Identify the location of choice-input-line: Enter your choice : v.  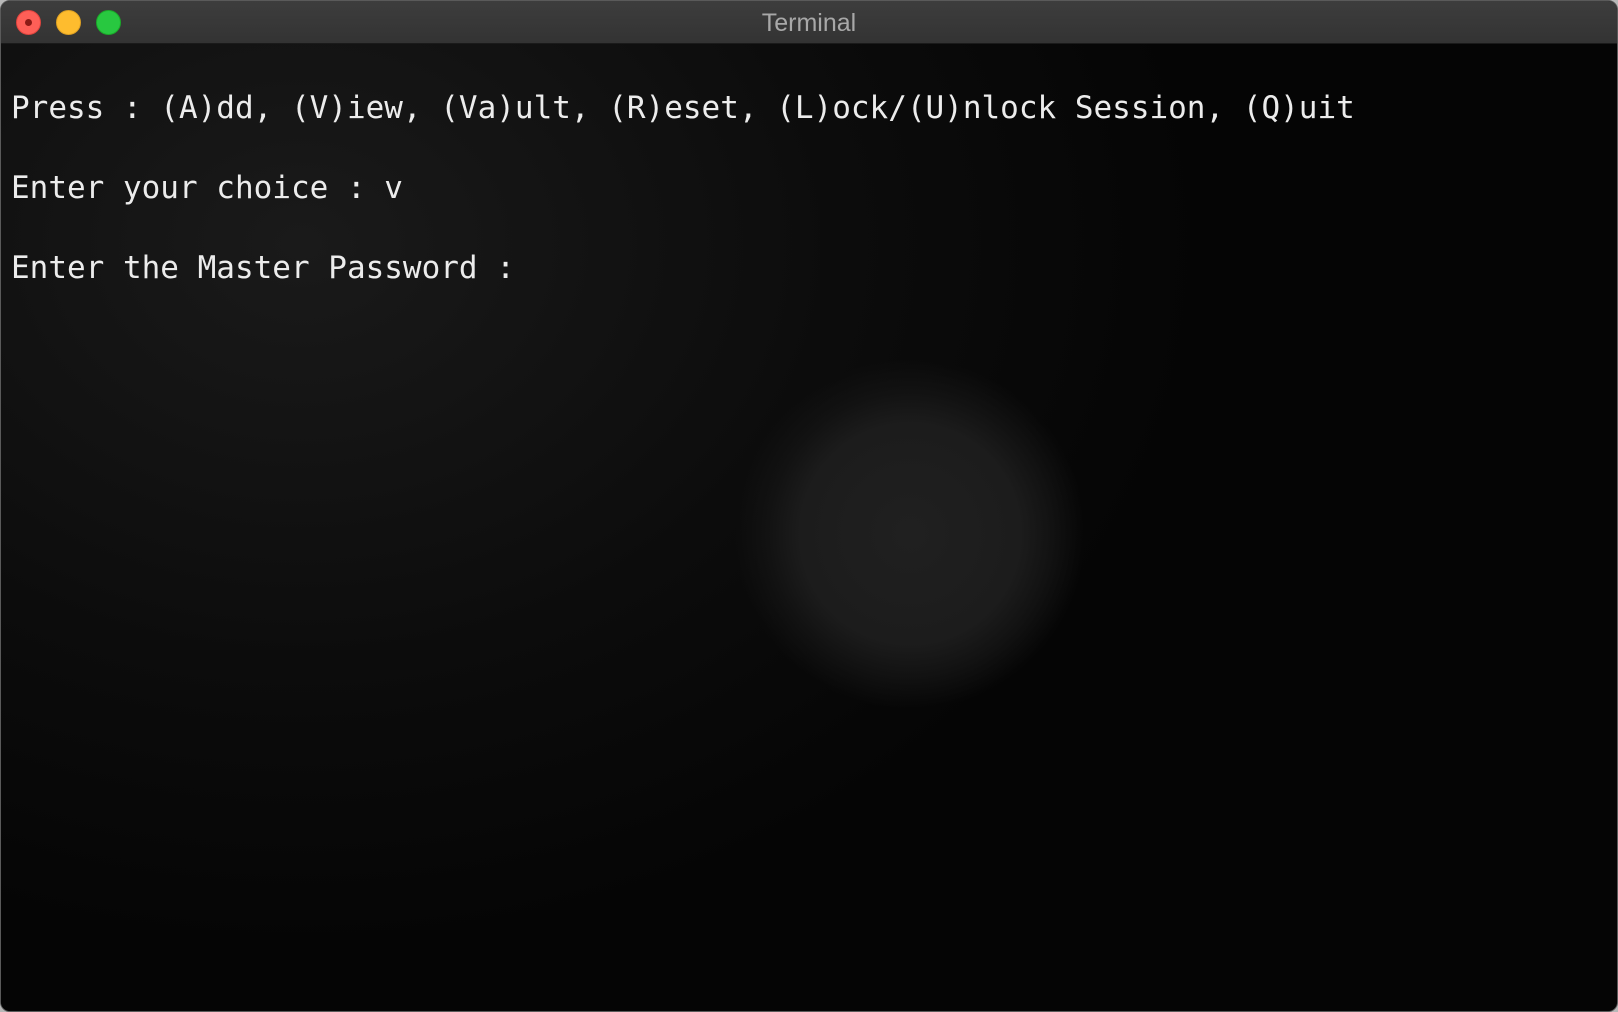
(207, 188).